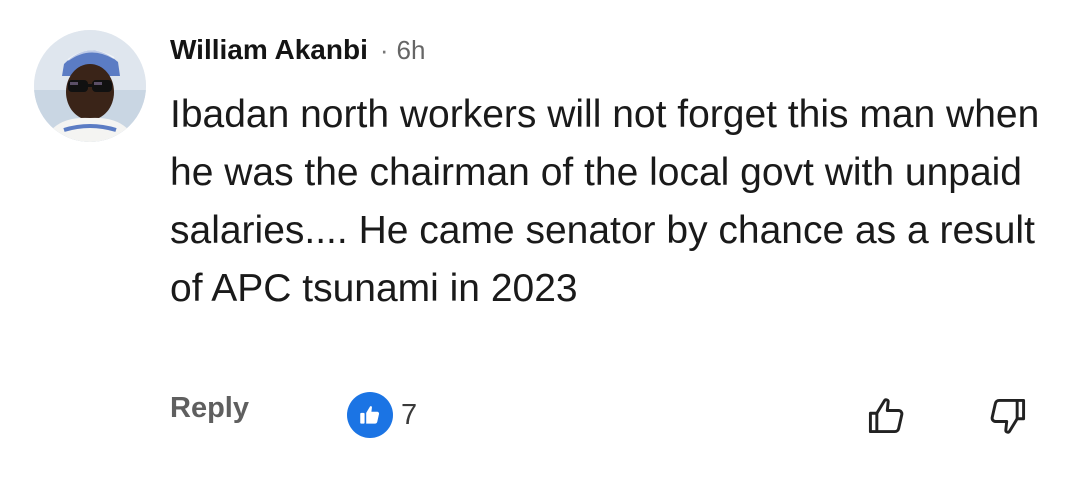 This screenshot has height=483, width=1080. What do you see at coordinates (409, 414) in the screenshot?
I see `like-count: 7` at bounding box center [409, 414].